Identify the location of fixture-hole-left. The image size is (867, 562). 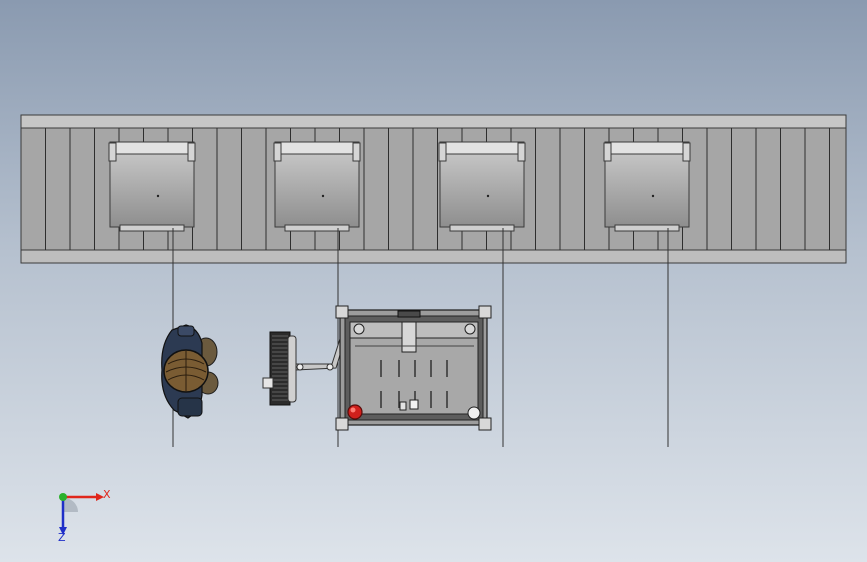
(359, 329).